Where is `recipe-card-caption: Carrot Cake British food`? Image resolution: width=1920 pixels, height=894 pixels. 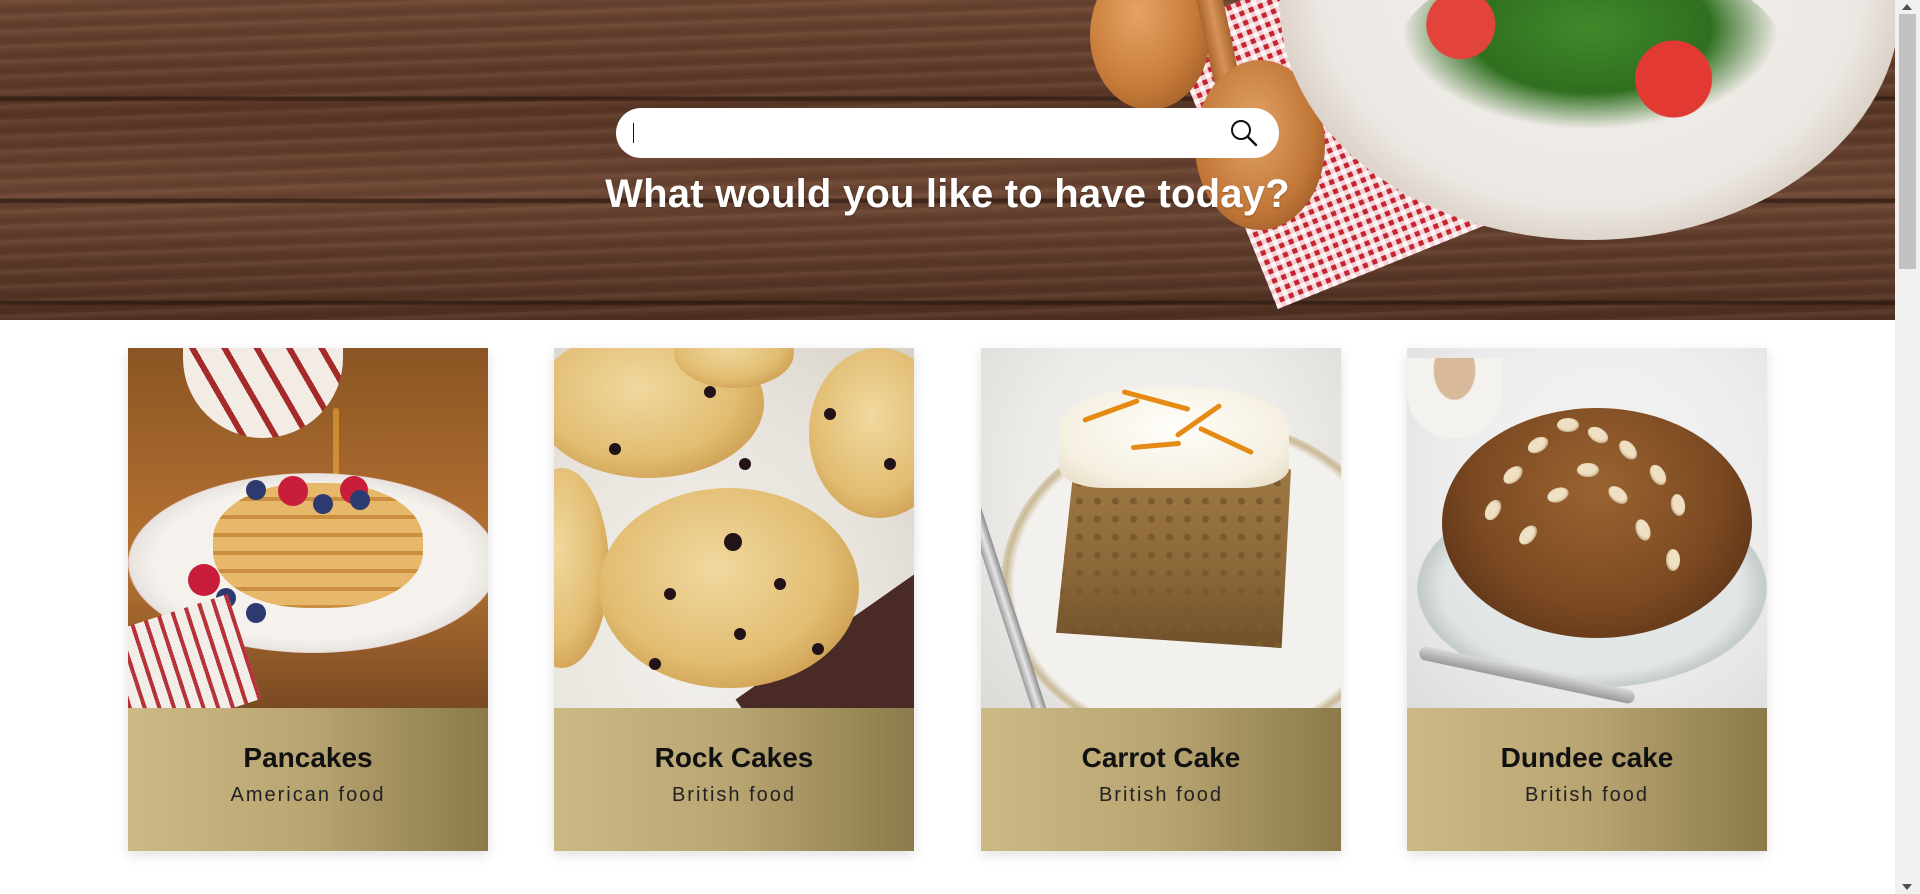
recipe-card-caption: Carrot Cake British food is located at coordinates (1161, 779).